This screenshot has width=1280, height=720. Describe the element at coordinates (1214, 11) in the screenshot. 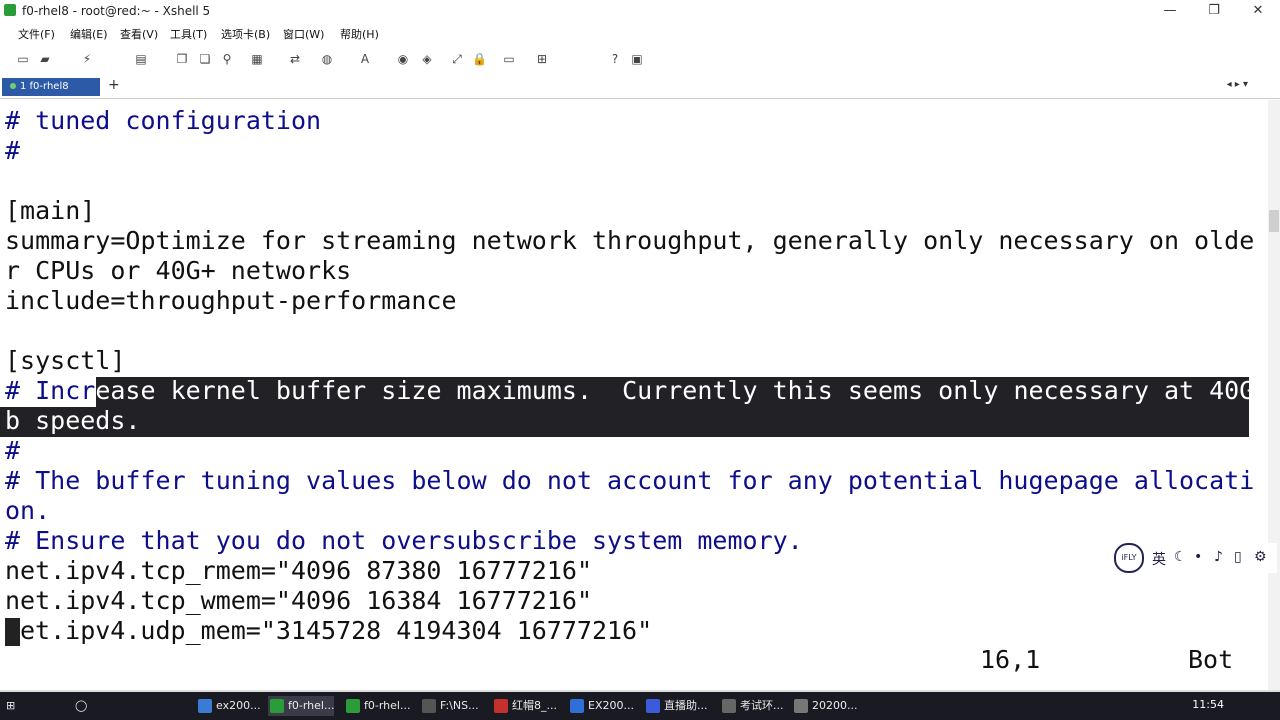

I see `maximize-button: ❐` at that location.